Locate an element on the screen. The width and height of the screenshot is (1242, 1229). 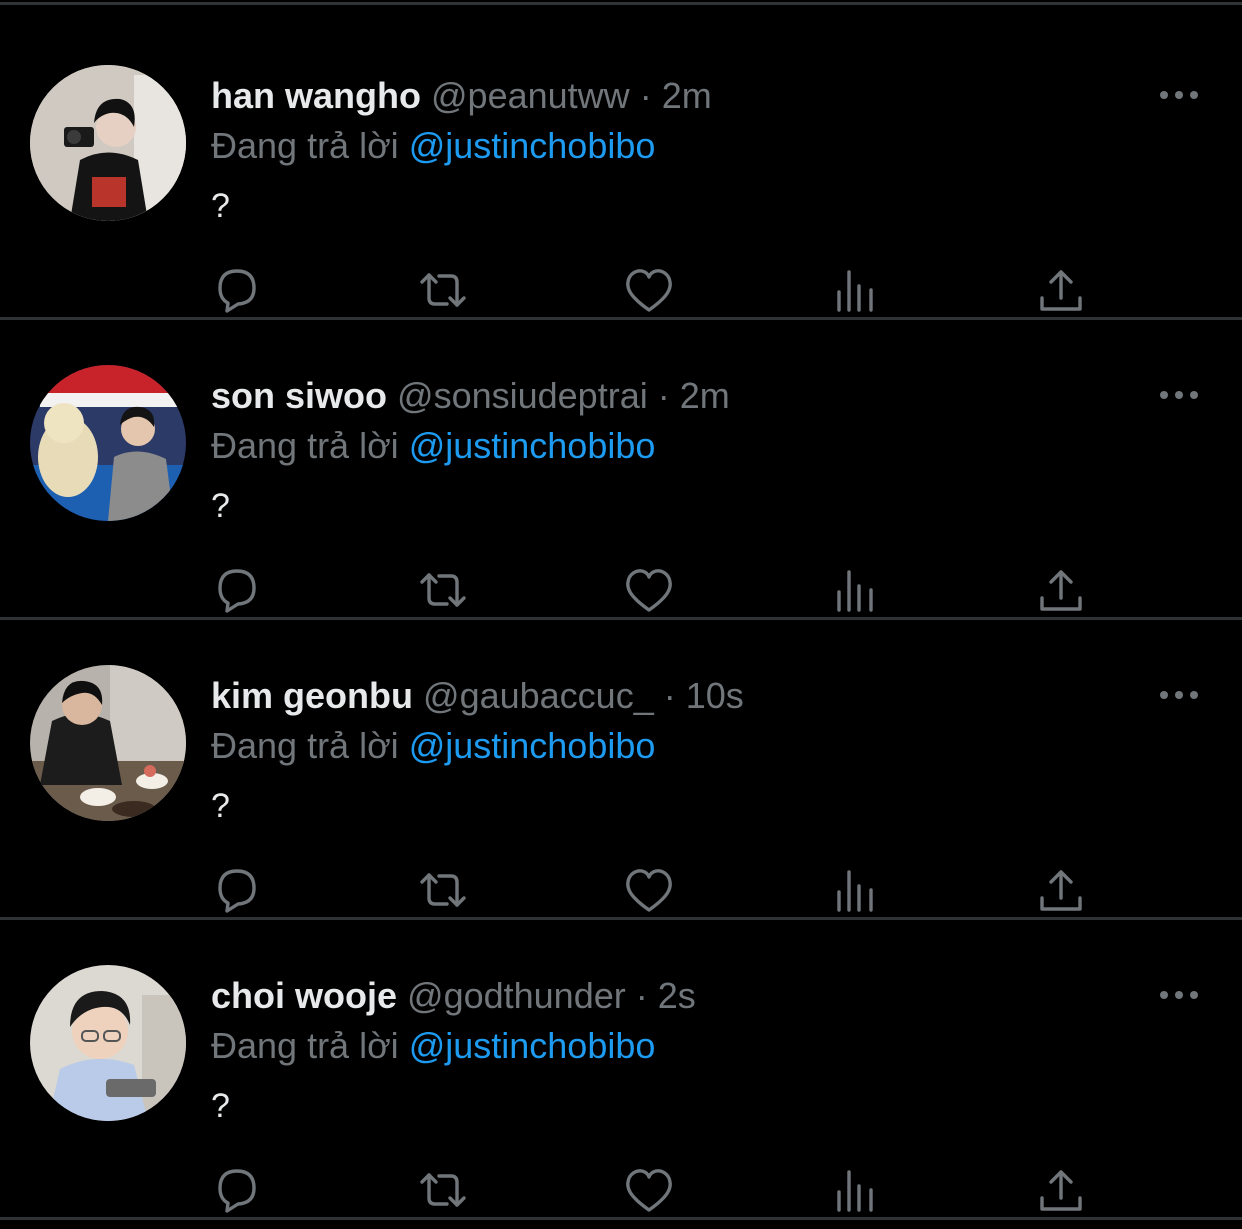
timestamp: 10s is located at coordinates (715, 695).